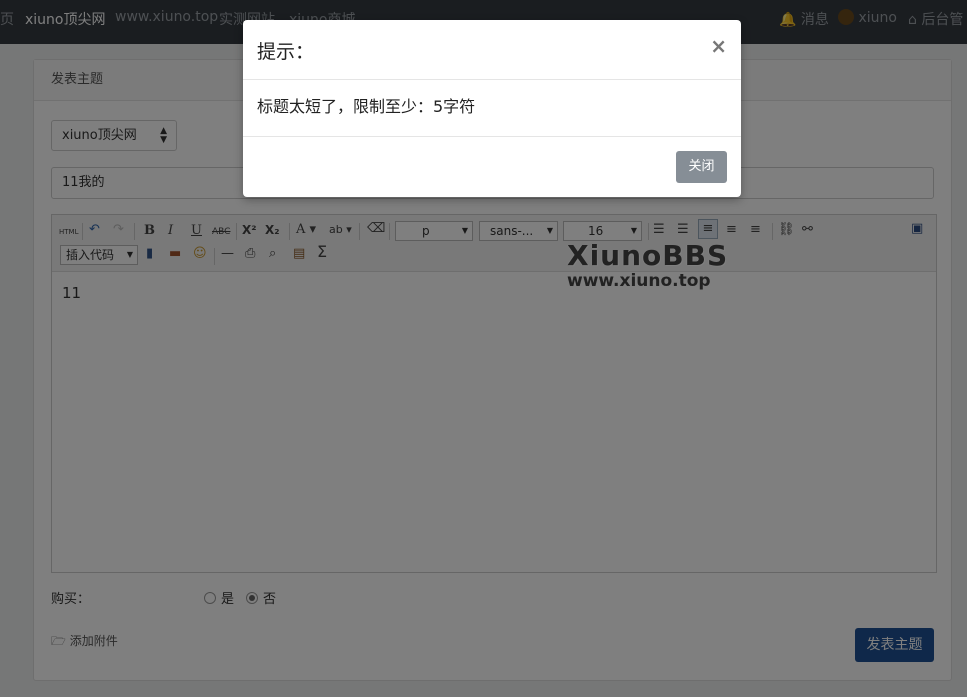 The height and width of the screenshot is (697, 967). What do you see at coordinates (286, 52) in the screenshot?
I see `modal-title: 提示：` at bounding box center [286, 52].